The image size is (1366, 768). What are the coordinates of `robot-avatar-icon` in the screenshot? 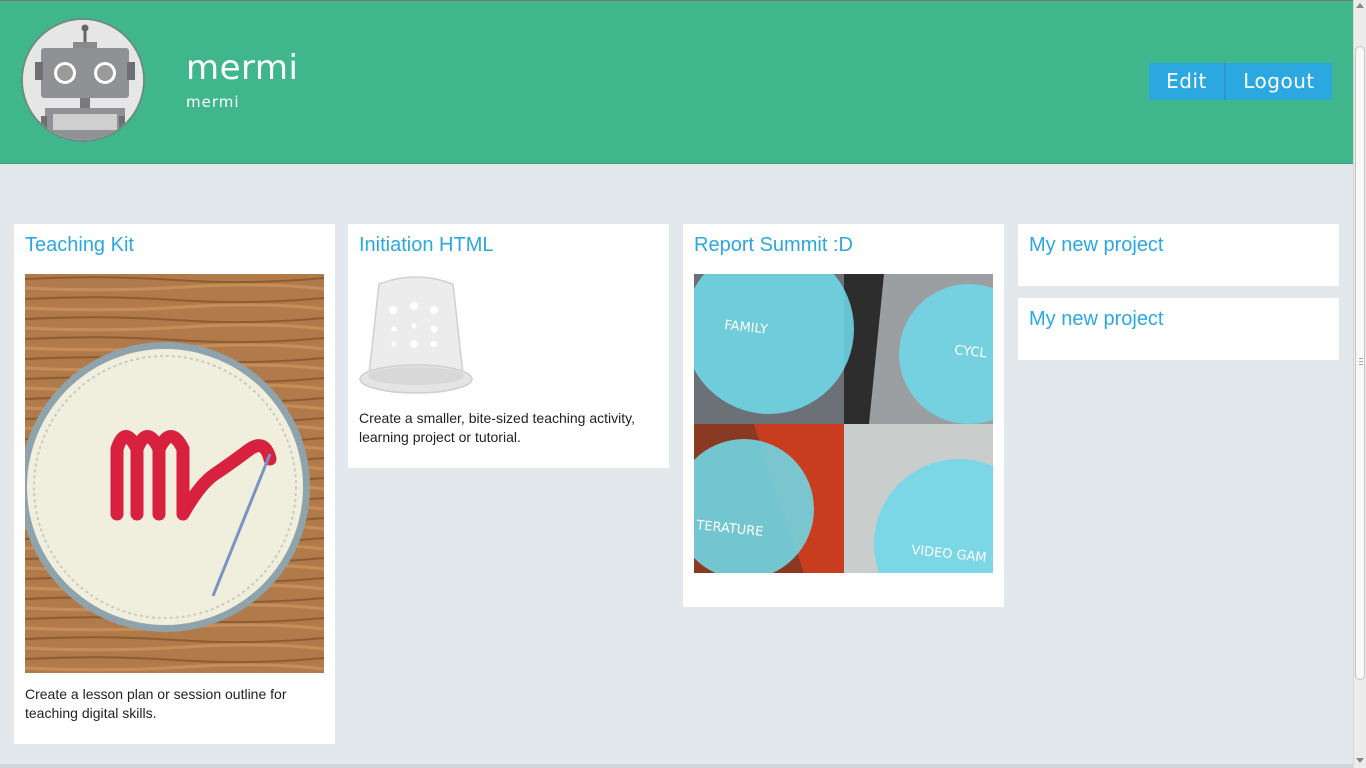 It's located at (83, 80).